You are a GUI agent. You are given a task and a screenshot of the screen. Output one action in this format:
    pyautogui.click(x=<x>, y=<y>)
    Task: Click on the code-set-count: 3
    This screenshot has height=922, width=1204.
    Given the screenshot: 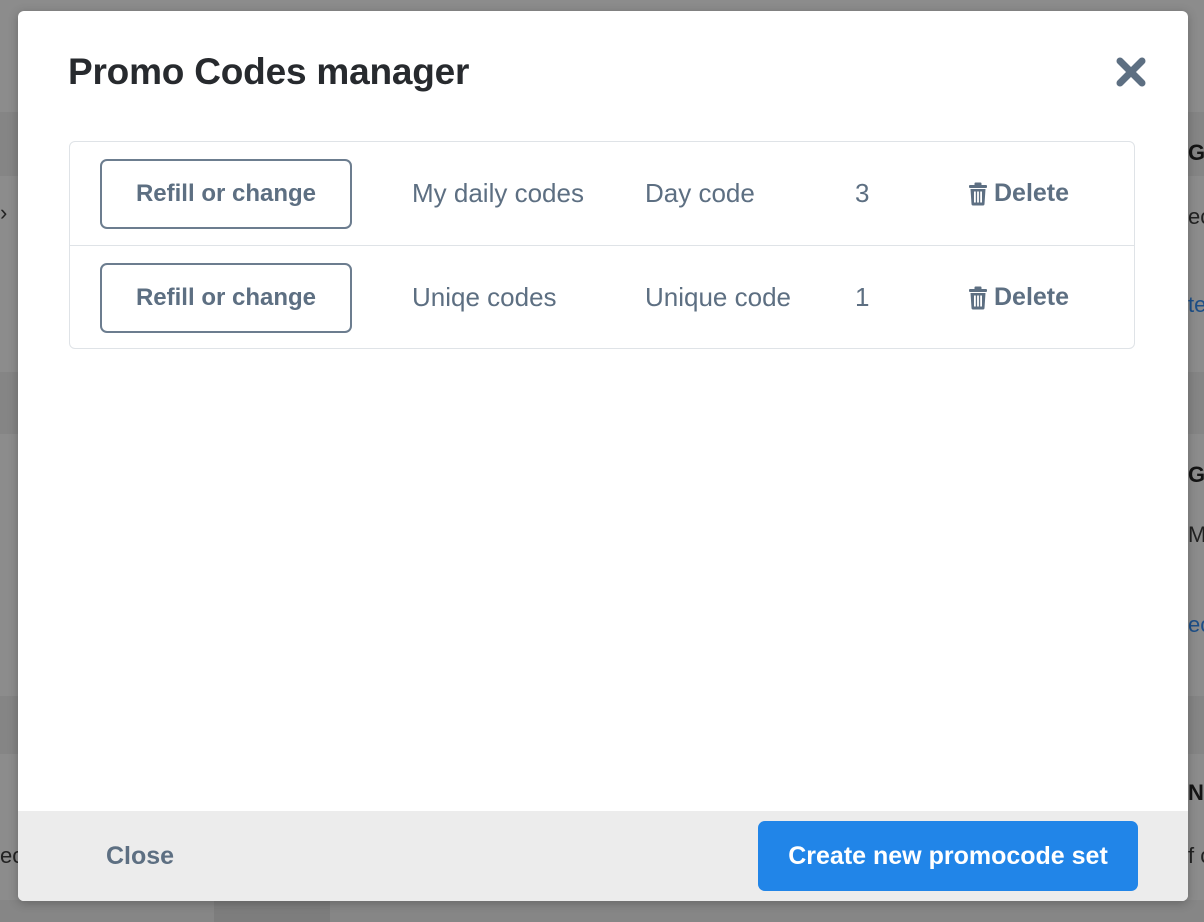 What is the action you would take?
    pyautogui.click(x=862, y=193)
    